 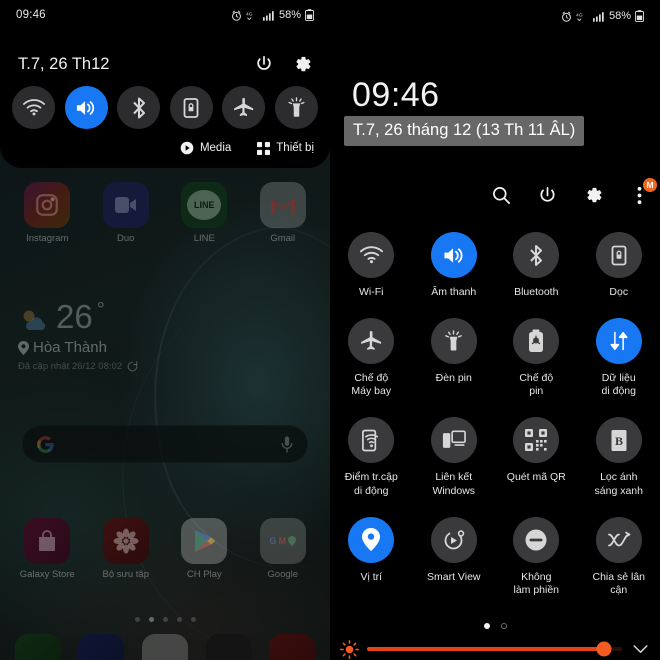 I want to click on brightness-sun-icon, so click(x=349, y=649).